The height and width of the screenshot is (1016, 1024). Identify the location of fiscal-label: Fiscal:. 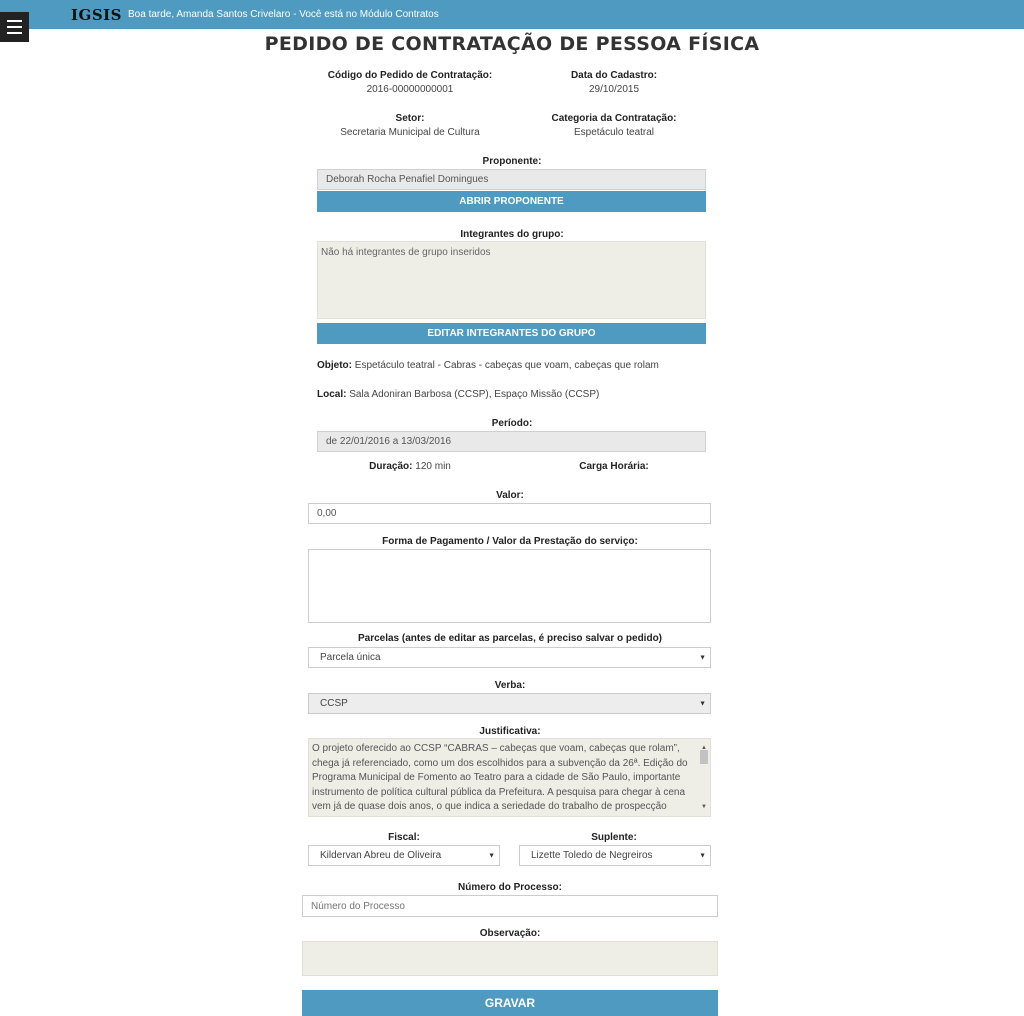
(404, 837).